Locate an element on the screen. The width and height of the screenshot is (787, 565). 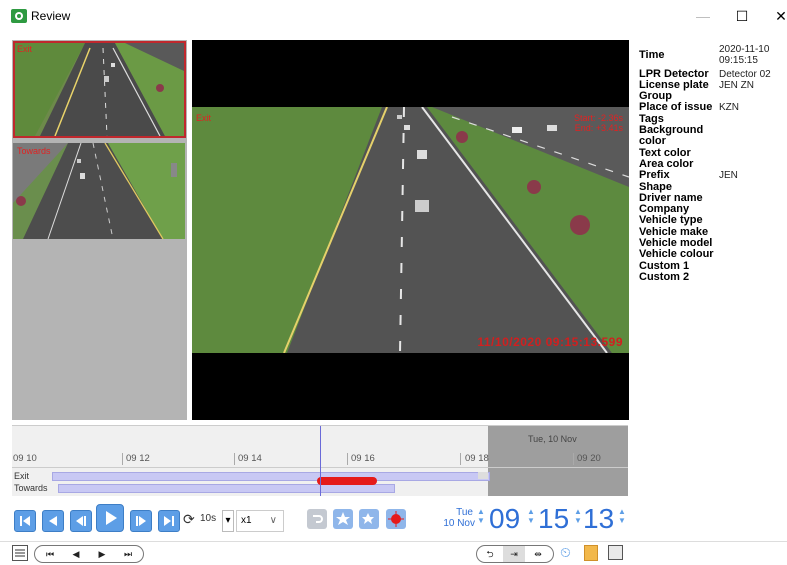
exit-road-image is located at coordinates (99, 89).